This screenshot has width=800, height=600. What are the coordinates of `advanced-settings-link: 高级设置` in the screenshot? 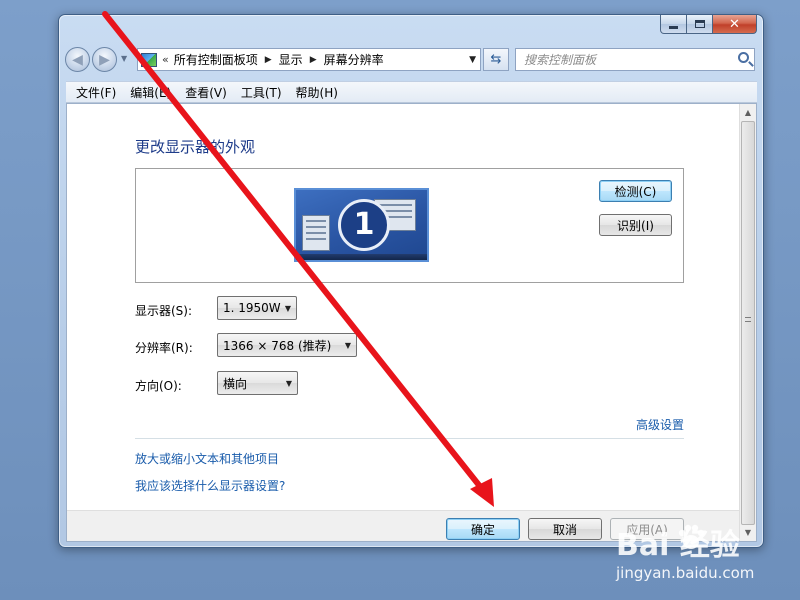 It's located at (660, 424).